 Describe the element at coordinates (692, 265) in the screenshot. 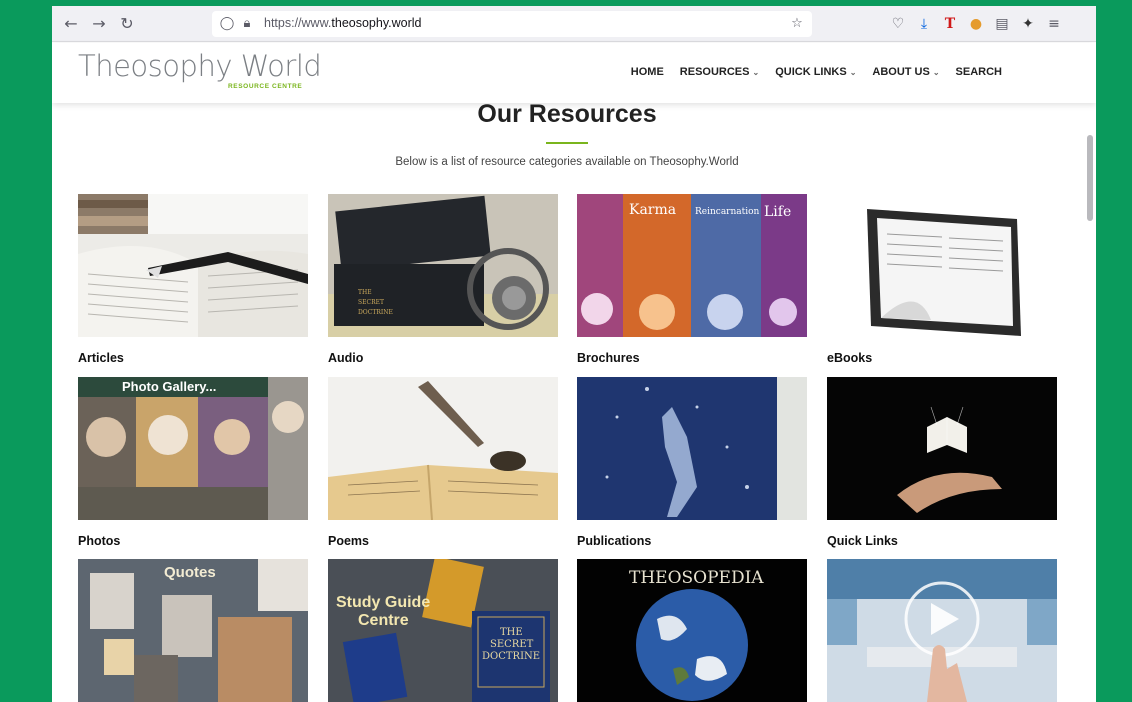

I see `brochures-thumbnail: Karma Reincarnation Life` at that location.